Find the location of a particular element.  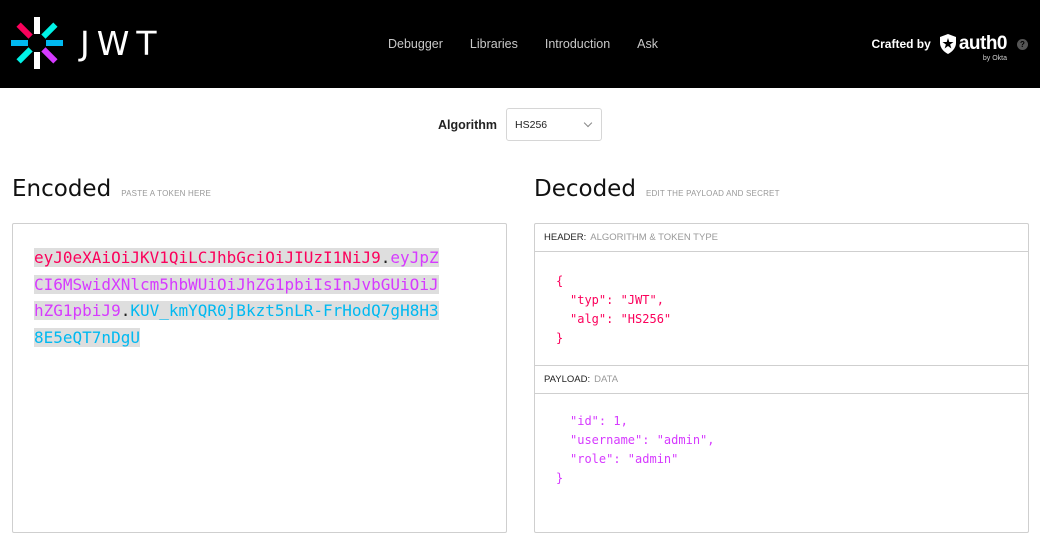

json-line: "alg": "HS256" is located at coordinates (621, 319).